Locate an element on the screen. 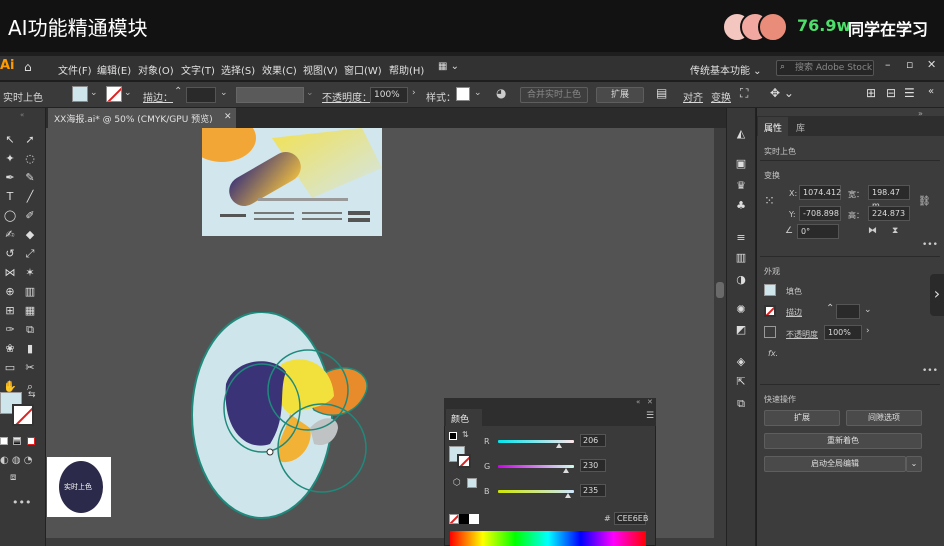  x-field: 1074.412 is located at coordinates (820, 192).